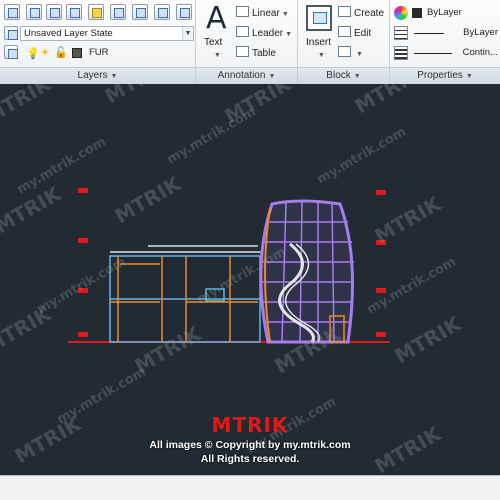 The height and width of the screenshot is (500, 500). I want to click on color-dropdown: ByLayer, so click(462, 13).